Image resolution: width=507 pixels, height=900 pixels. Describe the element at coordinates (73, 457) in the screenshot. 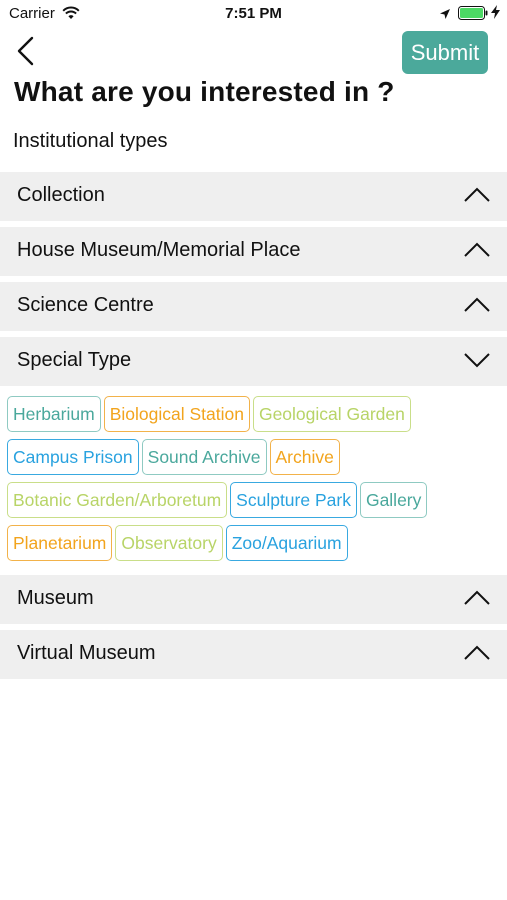

I see `tag-campus-prison: Campus Prison` at that location.